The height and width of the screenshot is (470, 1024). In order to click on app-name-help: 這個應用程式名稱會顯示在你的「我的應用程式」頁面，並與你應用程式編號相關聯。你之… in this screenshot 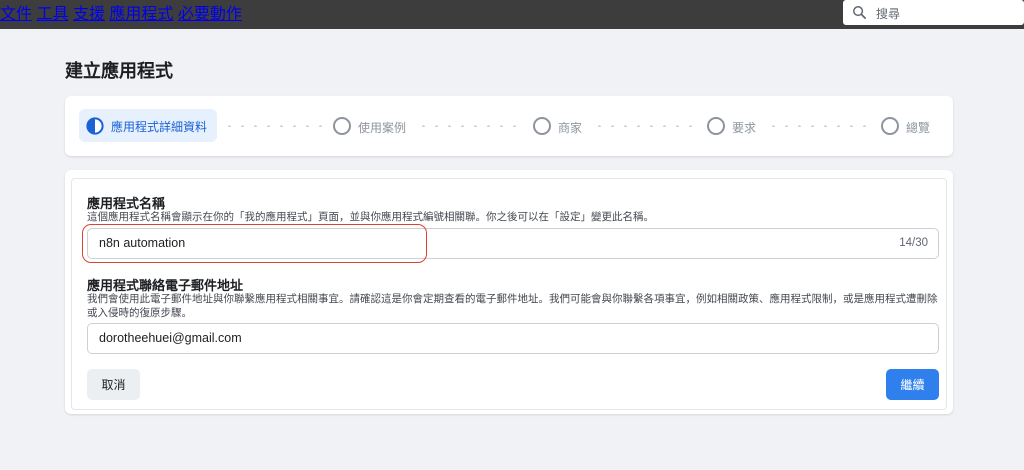, I will do `click(370, 217)`.